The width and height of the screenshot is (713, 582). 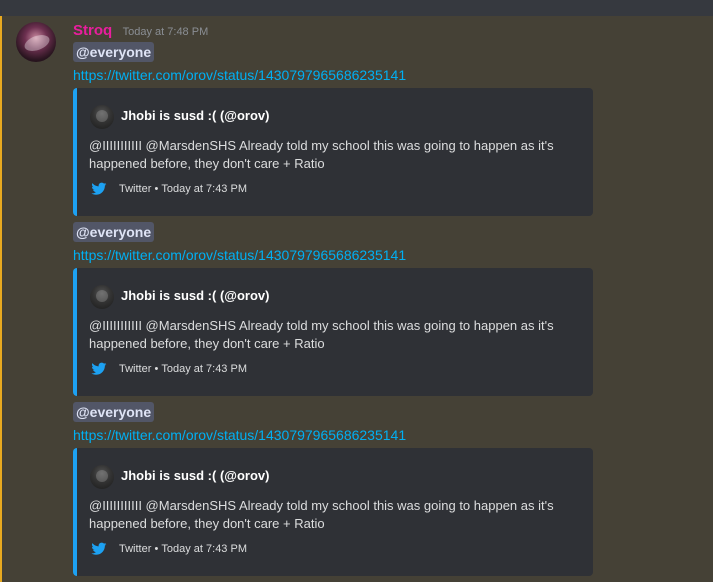 What do you see at coordinates (165, 32) in the screenshot?
I see `message-timestamp: Today at 7:48 PM` at bounding box center [165, 32].